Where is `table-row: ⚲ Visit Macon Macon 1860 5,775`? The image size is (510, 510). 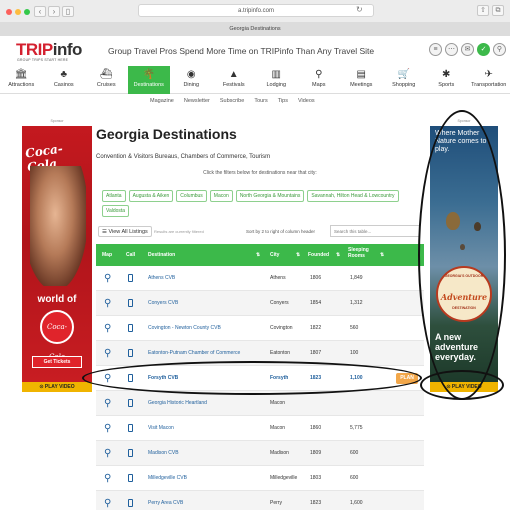
table-row: ⚲ Visit Macon Macon 1860 5,775 is located at coordinates (260, 428).